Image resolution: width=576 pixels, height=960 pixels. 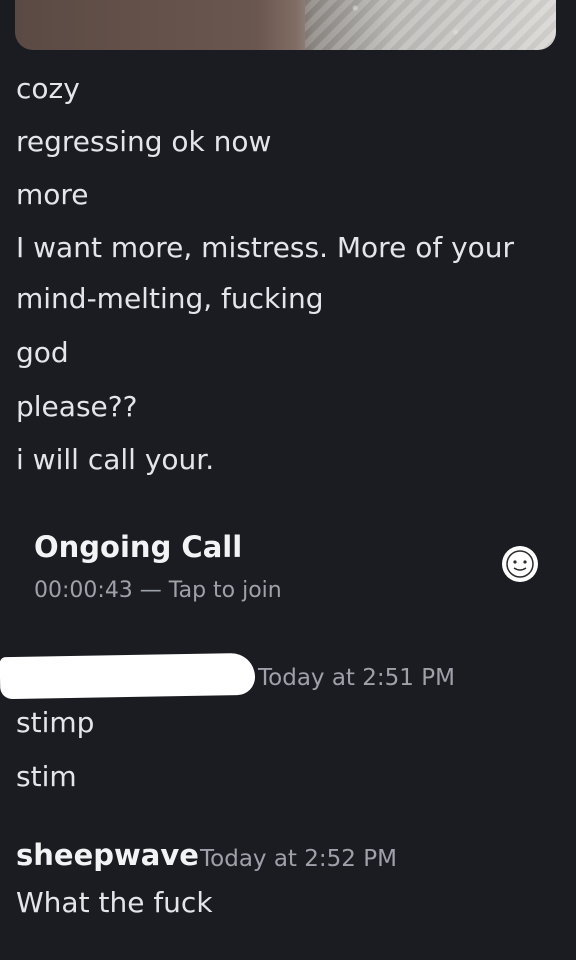 I want to click on message-text: please??, so click(x=77, y=406).